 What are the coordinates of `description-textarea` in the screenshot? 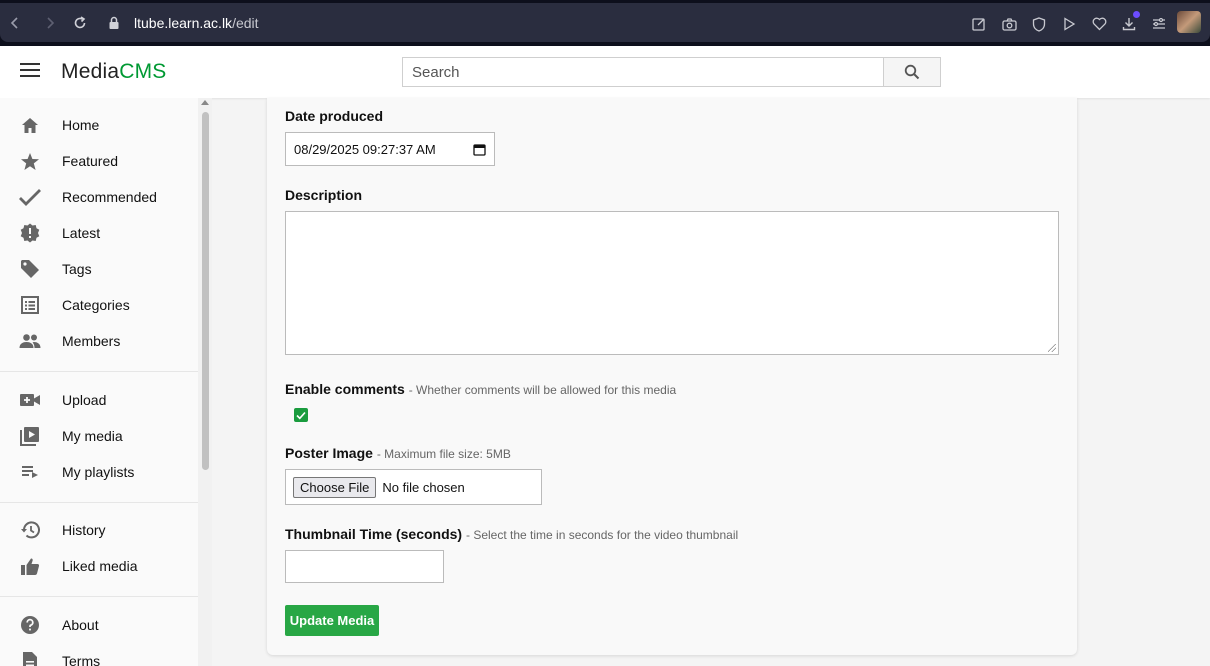 It's located at (672, 283).